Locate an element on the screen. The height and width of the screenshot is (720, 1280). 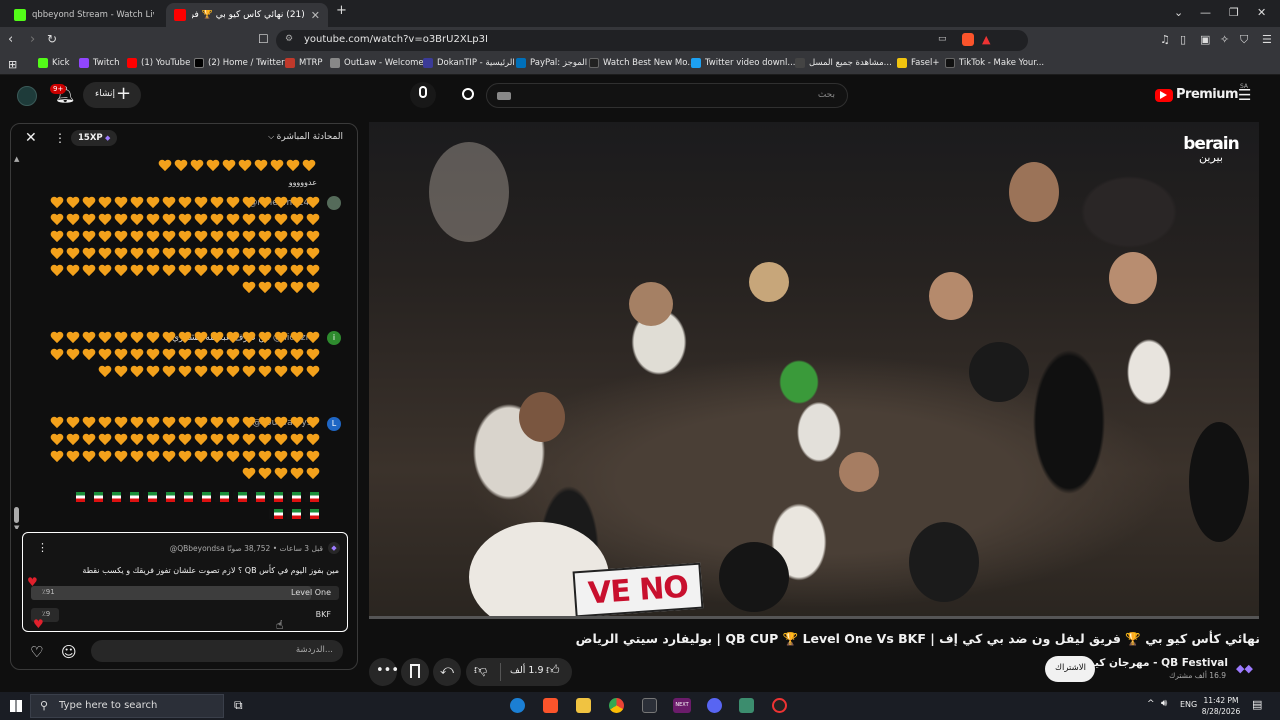
user-avatar is located at coordinates (334, 203).